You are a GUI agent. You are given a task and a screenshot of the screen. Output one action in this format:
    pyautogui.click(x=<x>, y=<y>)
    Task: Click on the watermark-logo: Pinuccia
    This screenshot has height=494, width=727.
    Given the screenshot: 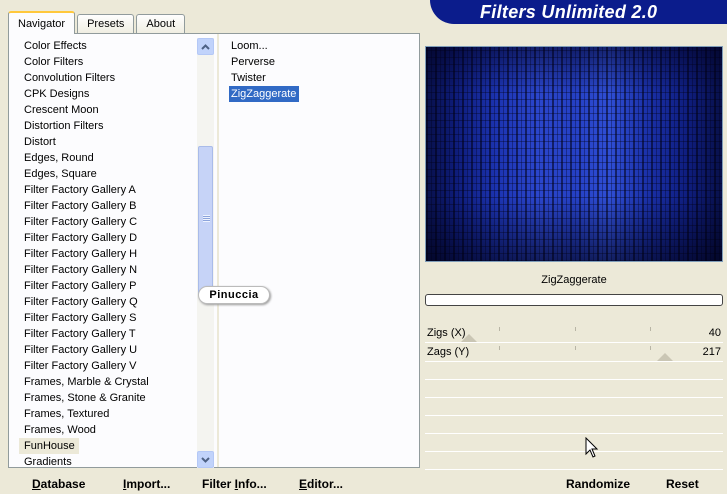 What is the action you would take?
    pyautogui.click(x=234, y=295)
    